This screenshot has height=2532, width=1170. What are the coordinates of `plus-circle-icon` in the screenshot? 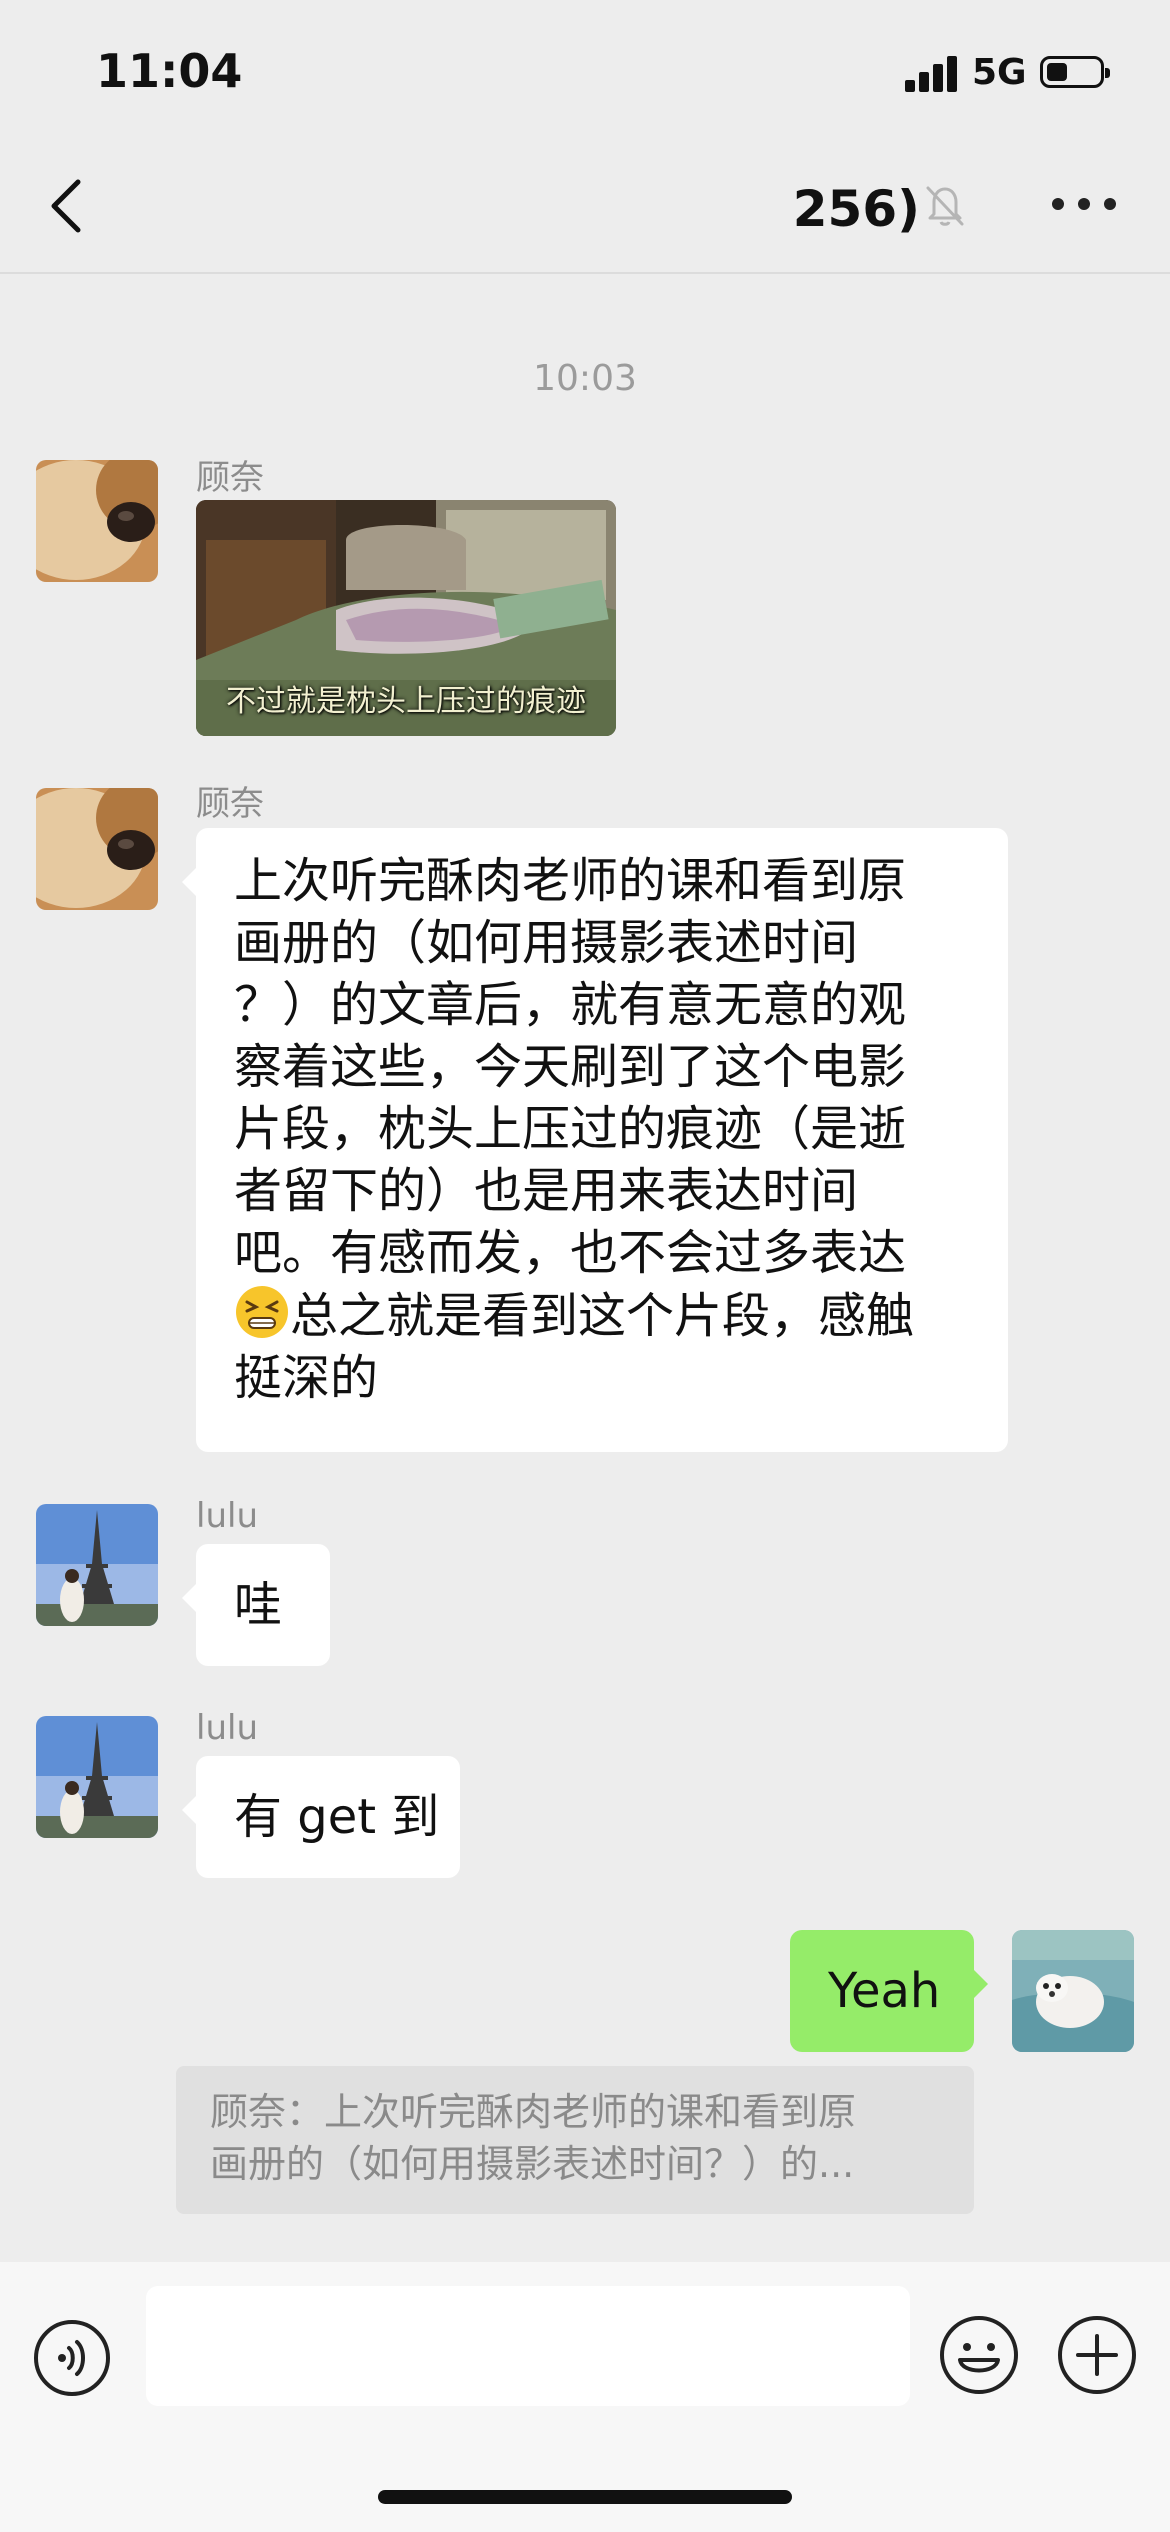 It's located at (1097, 2355).